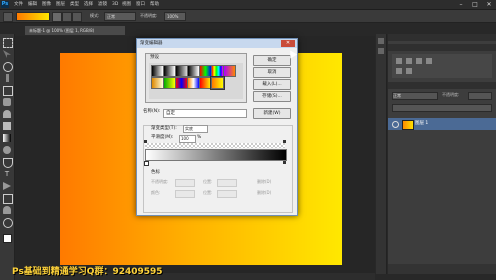  What do you see at coordinates (8, 199) in the screenshot?
I see `shape-tool-icon` at bounding box center [8, 199].